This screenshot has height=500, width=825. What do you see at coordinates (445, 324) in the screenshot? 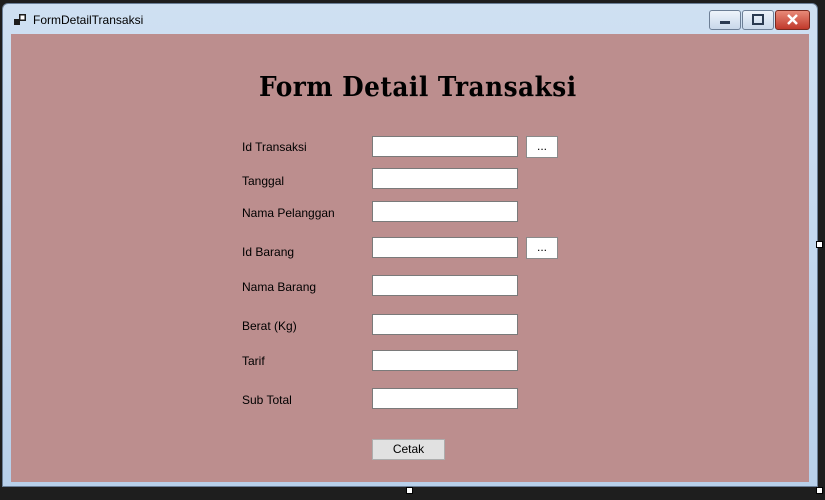
I see `berat-input` at bounding box center [445, 324].